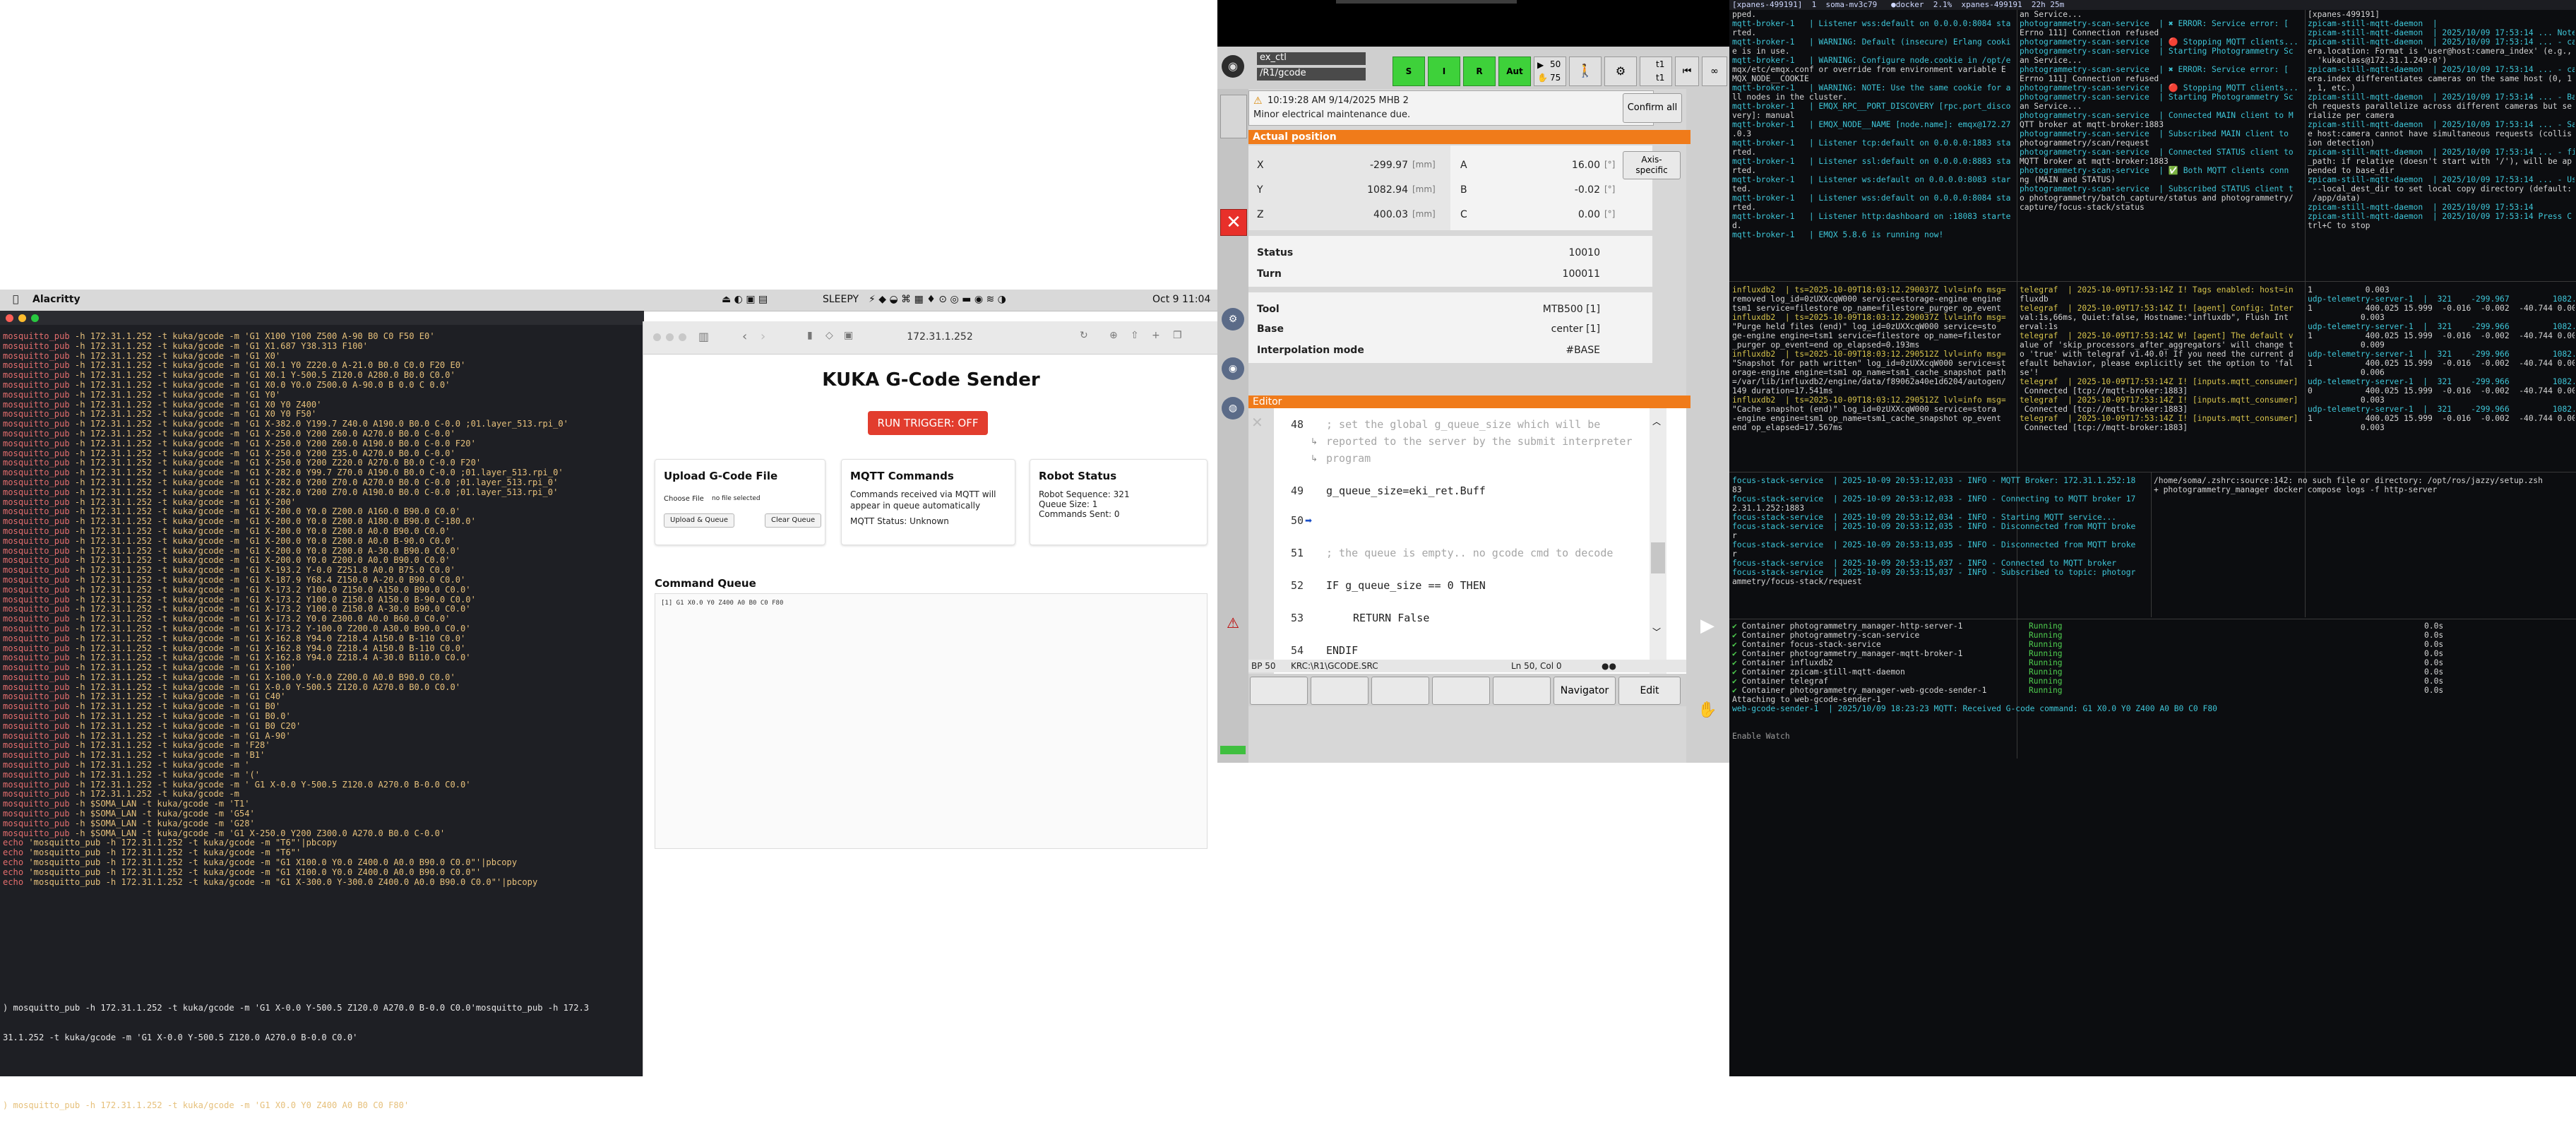 The image size is (2576, 1130). What do you see at coordinates (928, 423) in the screenshot?
I see `run-trigger-button: RUN TRIGGER: OFF` at bounding box center [928, 423].